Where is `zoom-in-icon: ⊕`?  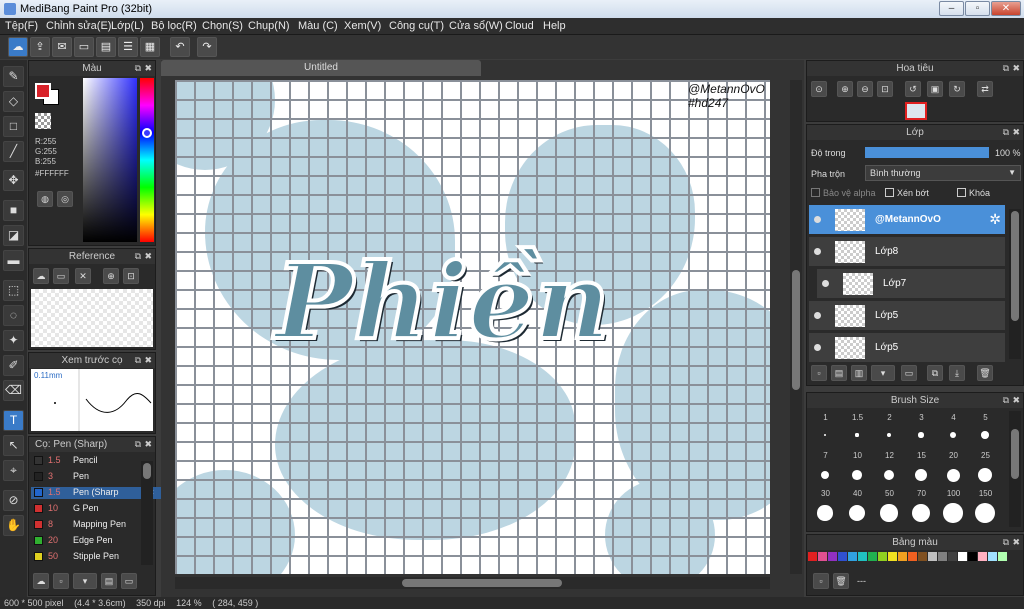
zoom-in-icon: ⊕ is located at coordinates (845, 89).